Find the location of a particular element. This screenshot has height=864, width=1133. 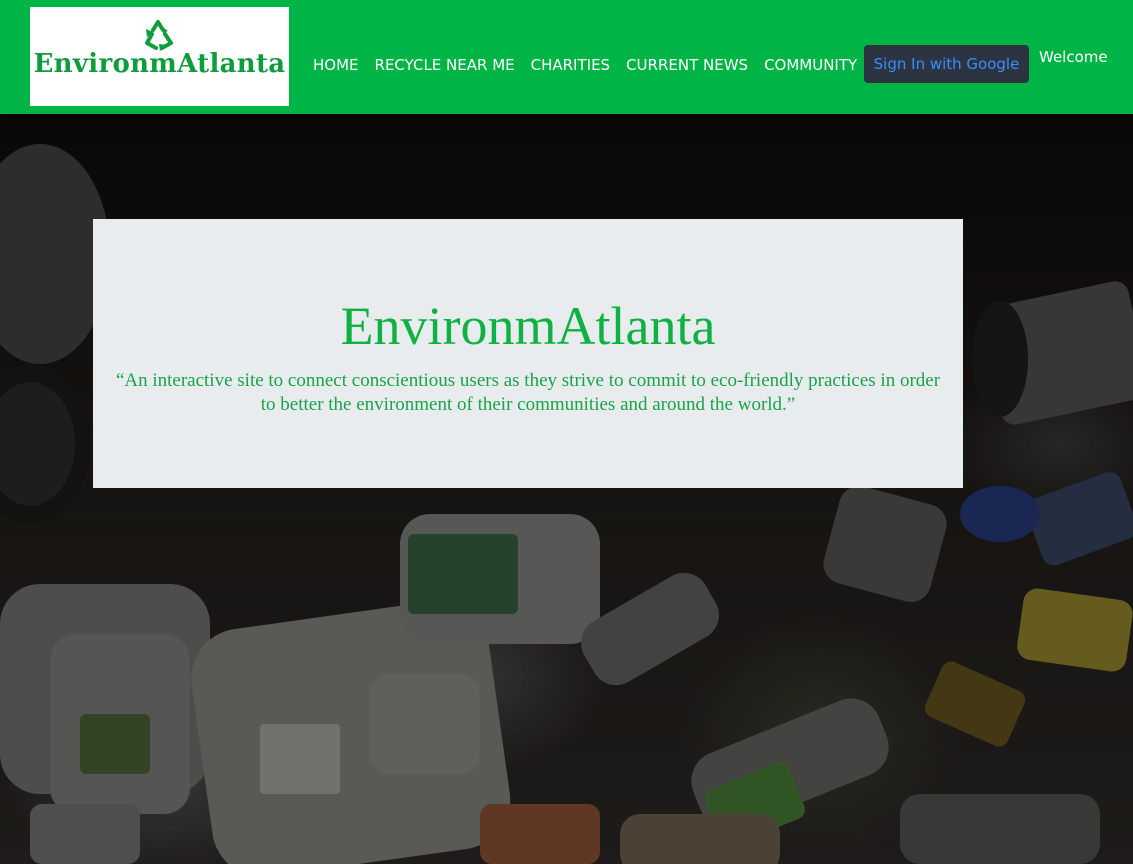

nav-link-home: HOME is located at coordinates (336, 65).